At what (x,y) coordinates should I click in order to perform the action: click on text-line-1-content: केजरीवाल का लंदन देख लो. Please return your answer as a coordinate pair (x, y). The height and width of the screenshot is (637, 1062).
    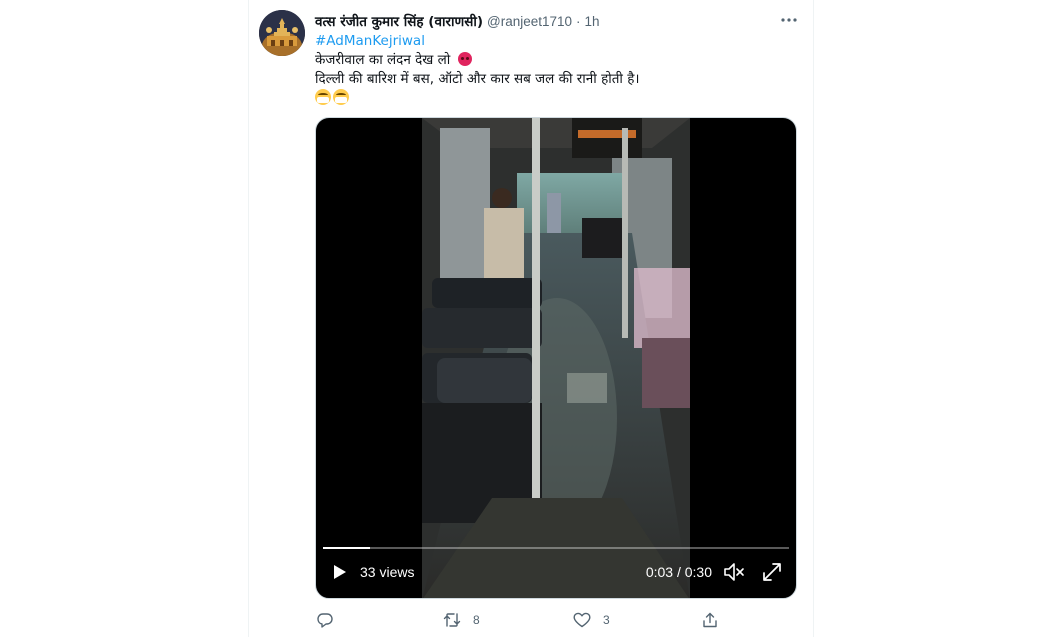
    Looking at the image, I should click on (383, 60).